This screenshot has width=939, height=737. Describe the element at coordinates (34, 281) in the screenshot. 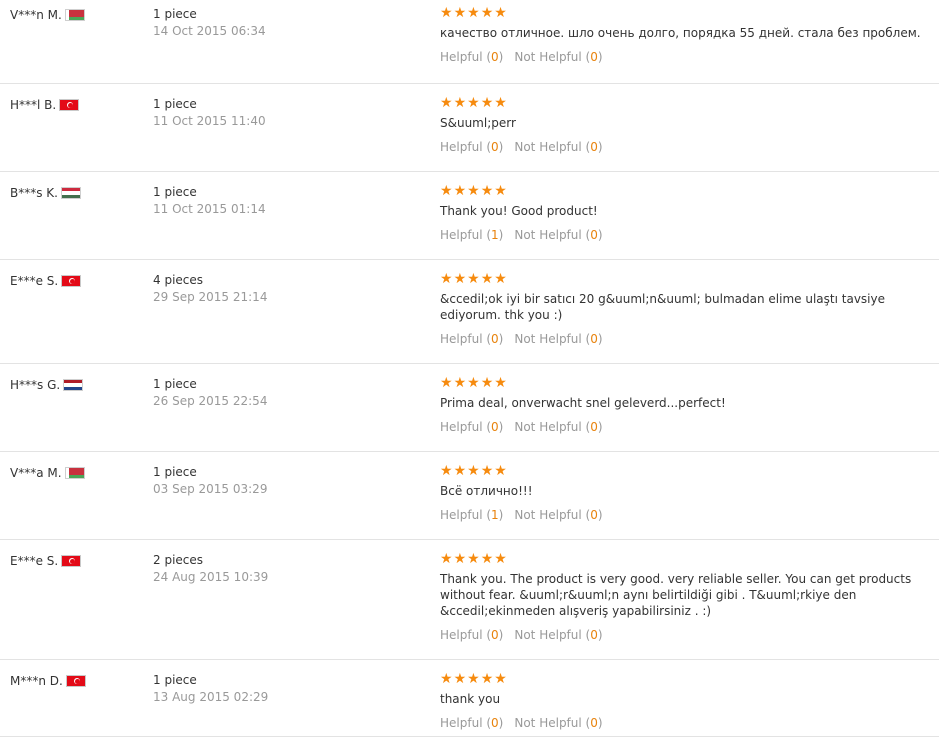

I see `buyer-name: E***e S.` at that location.